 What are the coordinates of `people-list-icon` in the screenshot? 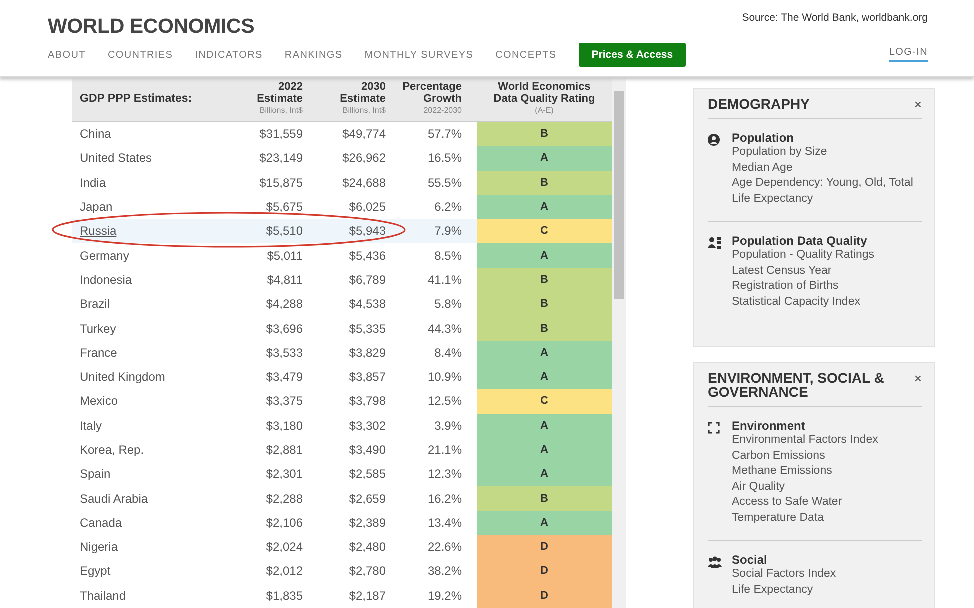 It's located at (715, 243).